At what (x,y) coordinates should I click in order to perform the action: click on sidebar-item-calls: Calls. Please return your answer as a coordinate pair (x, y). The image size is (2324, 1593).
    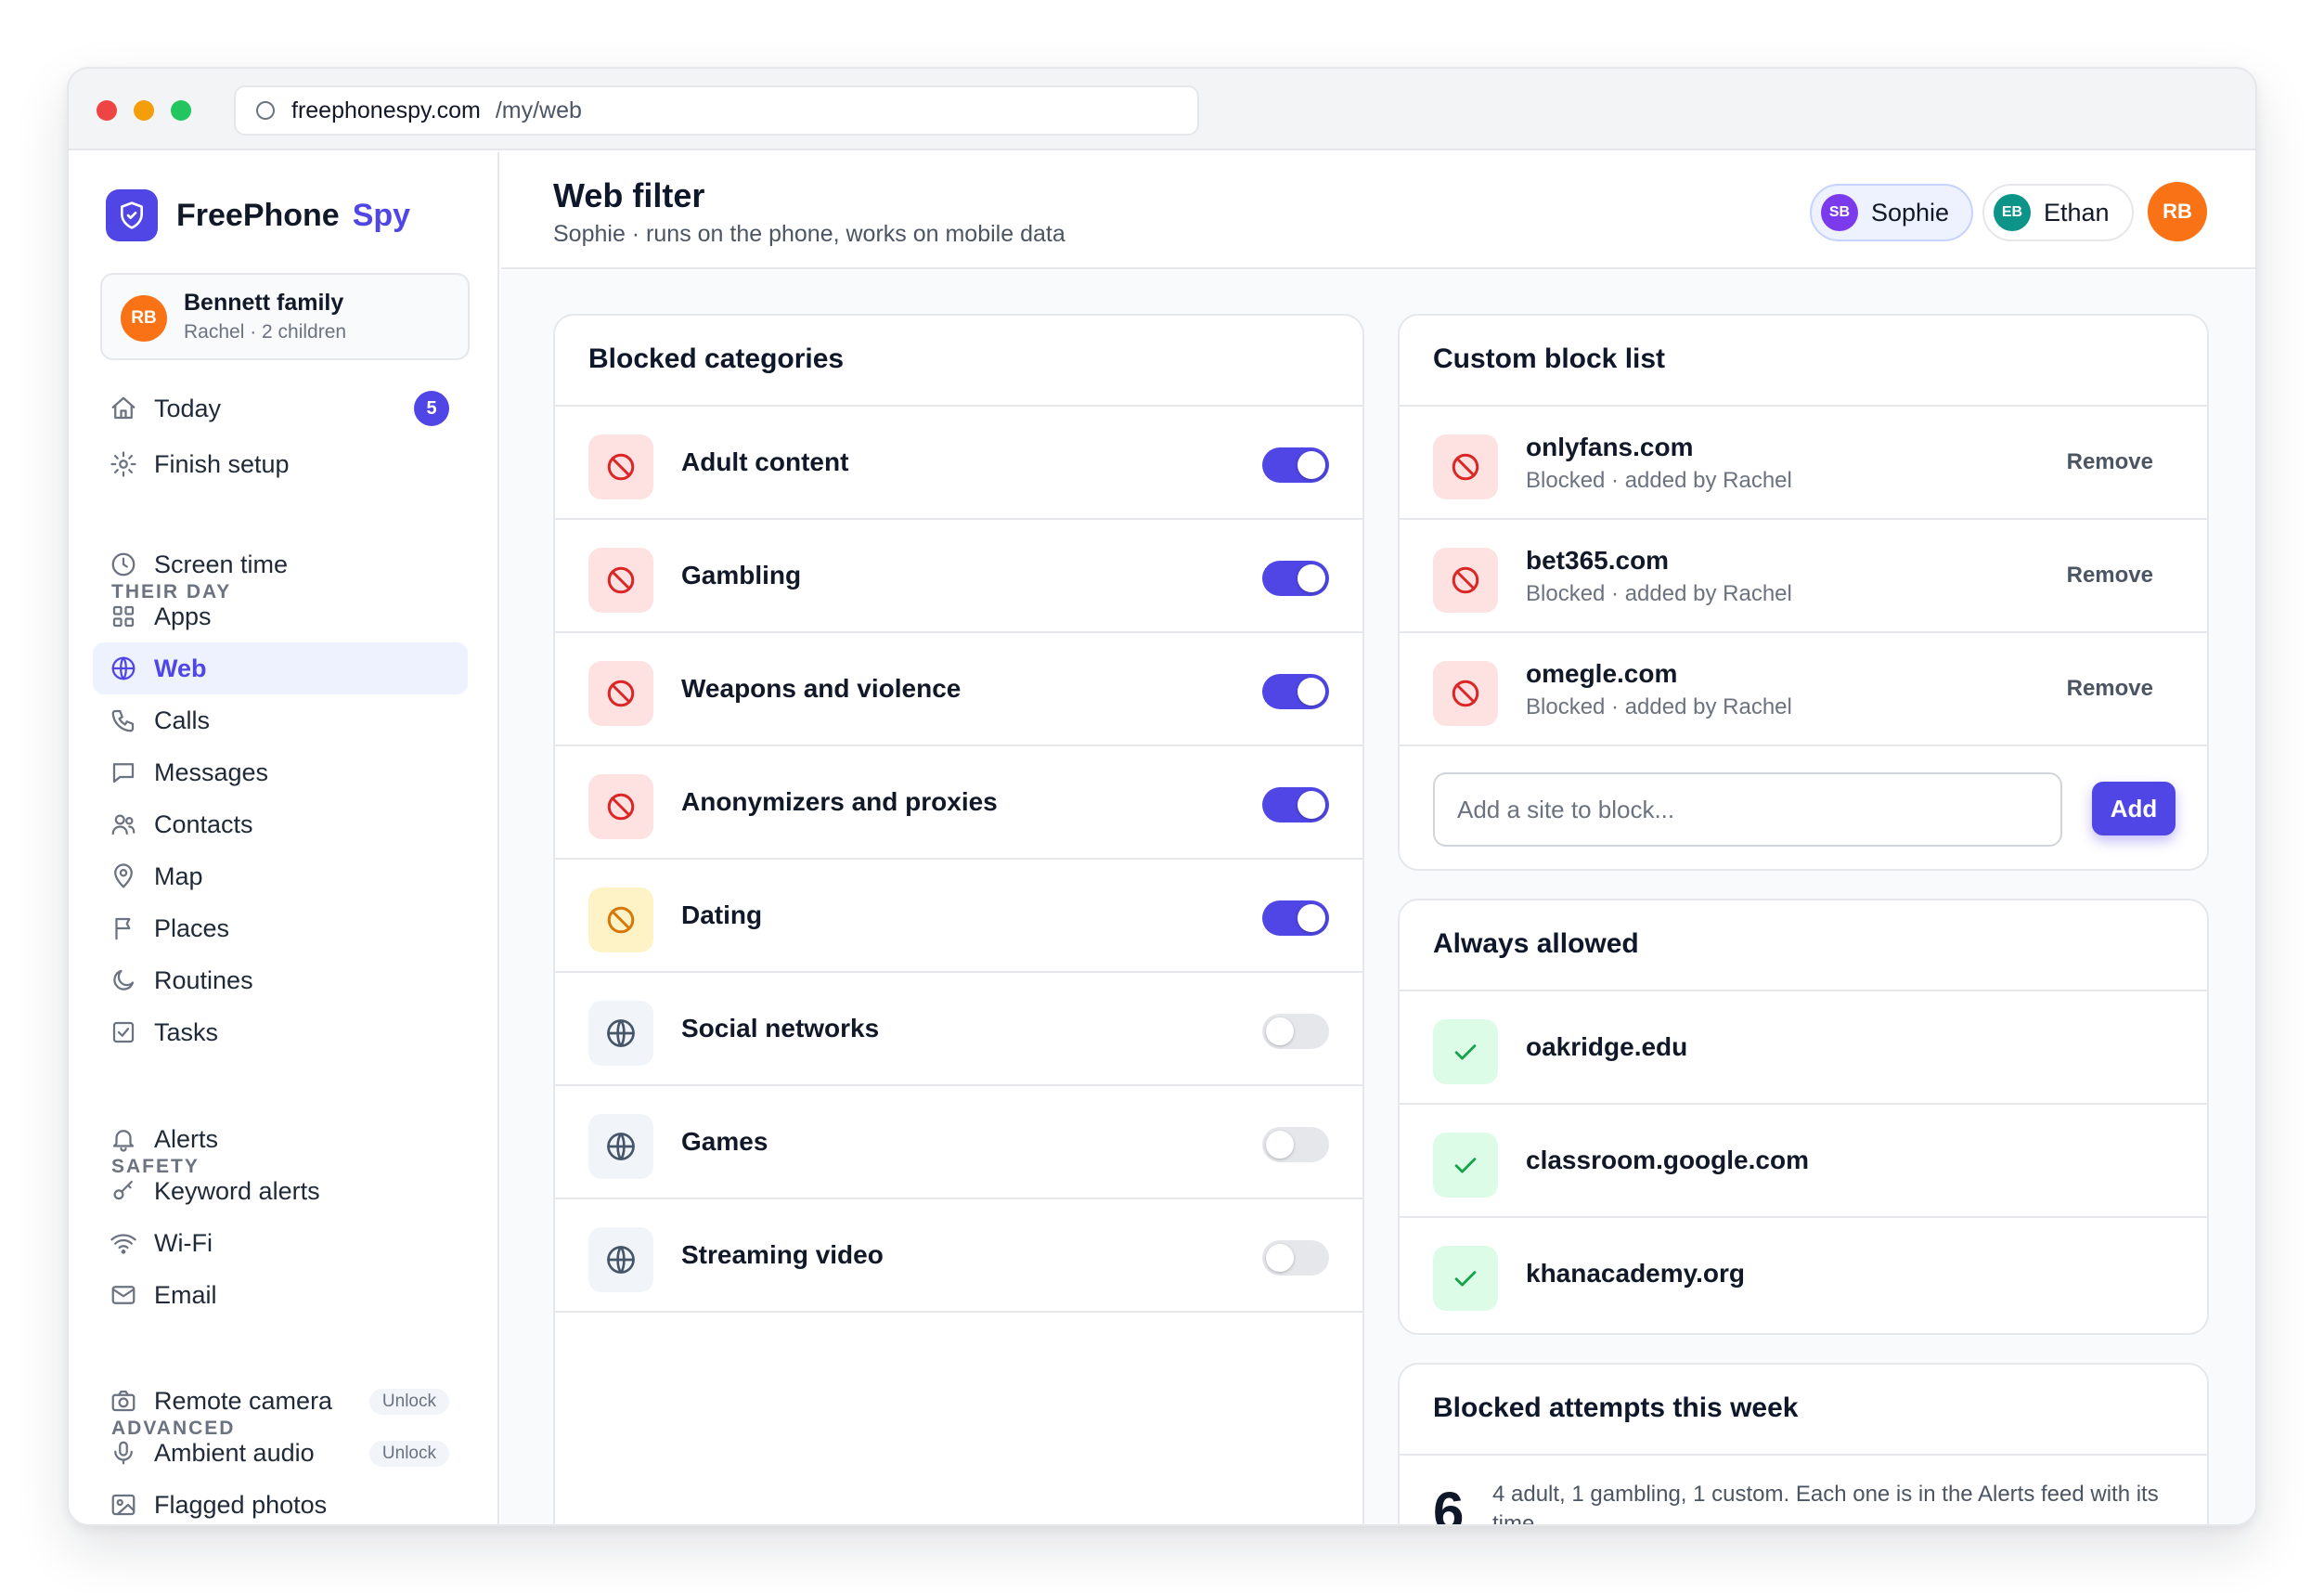
    Looking at the image, I should click on (280, 720).